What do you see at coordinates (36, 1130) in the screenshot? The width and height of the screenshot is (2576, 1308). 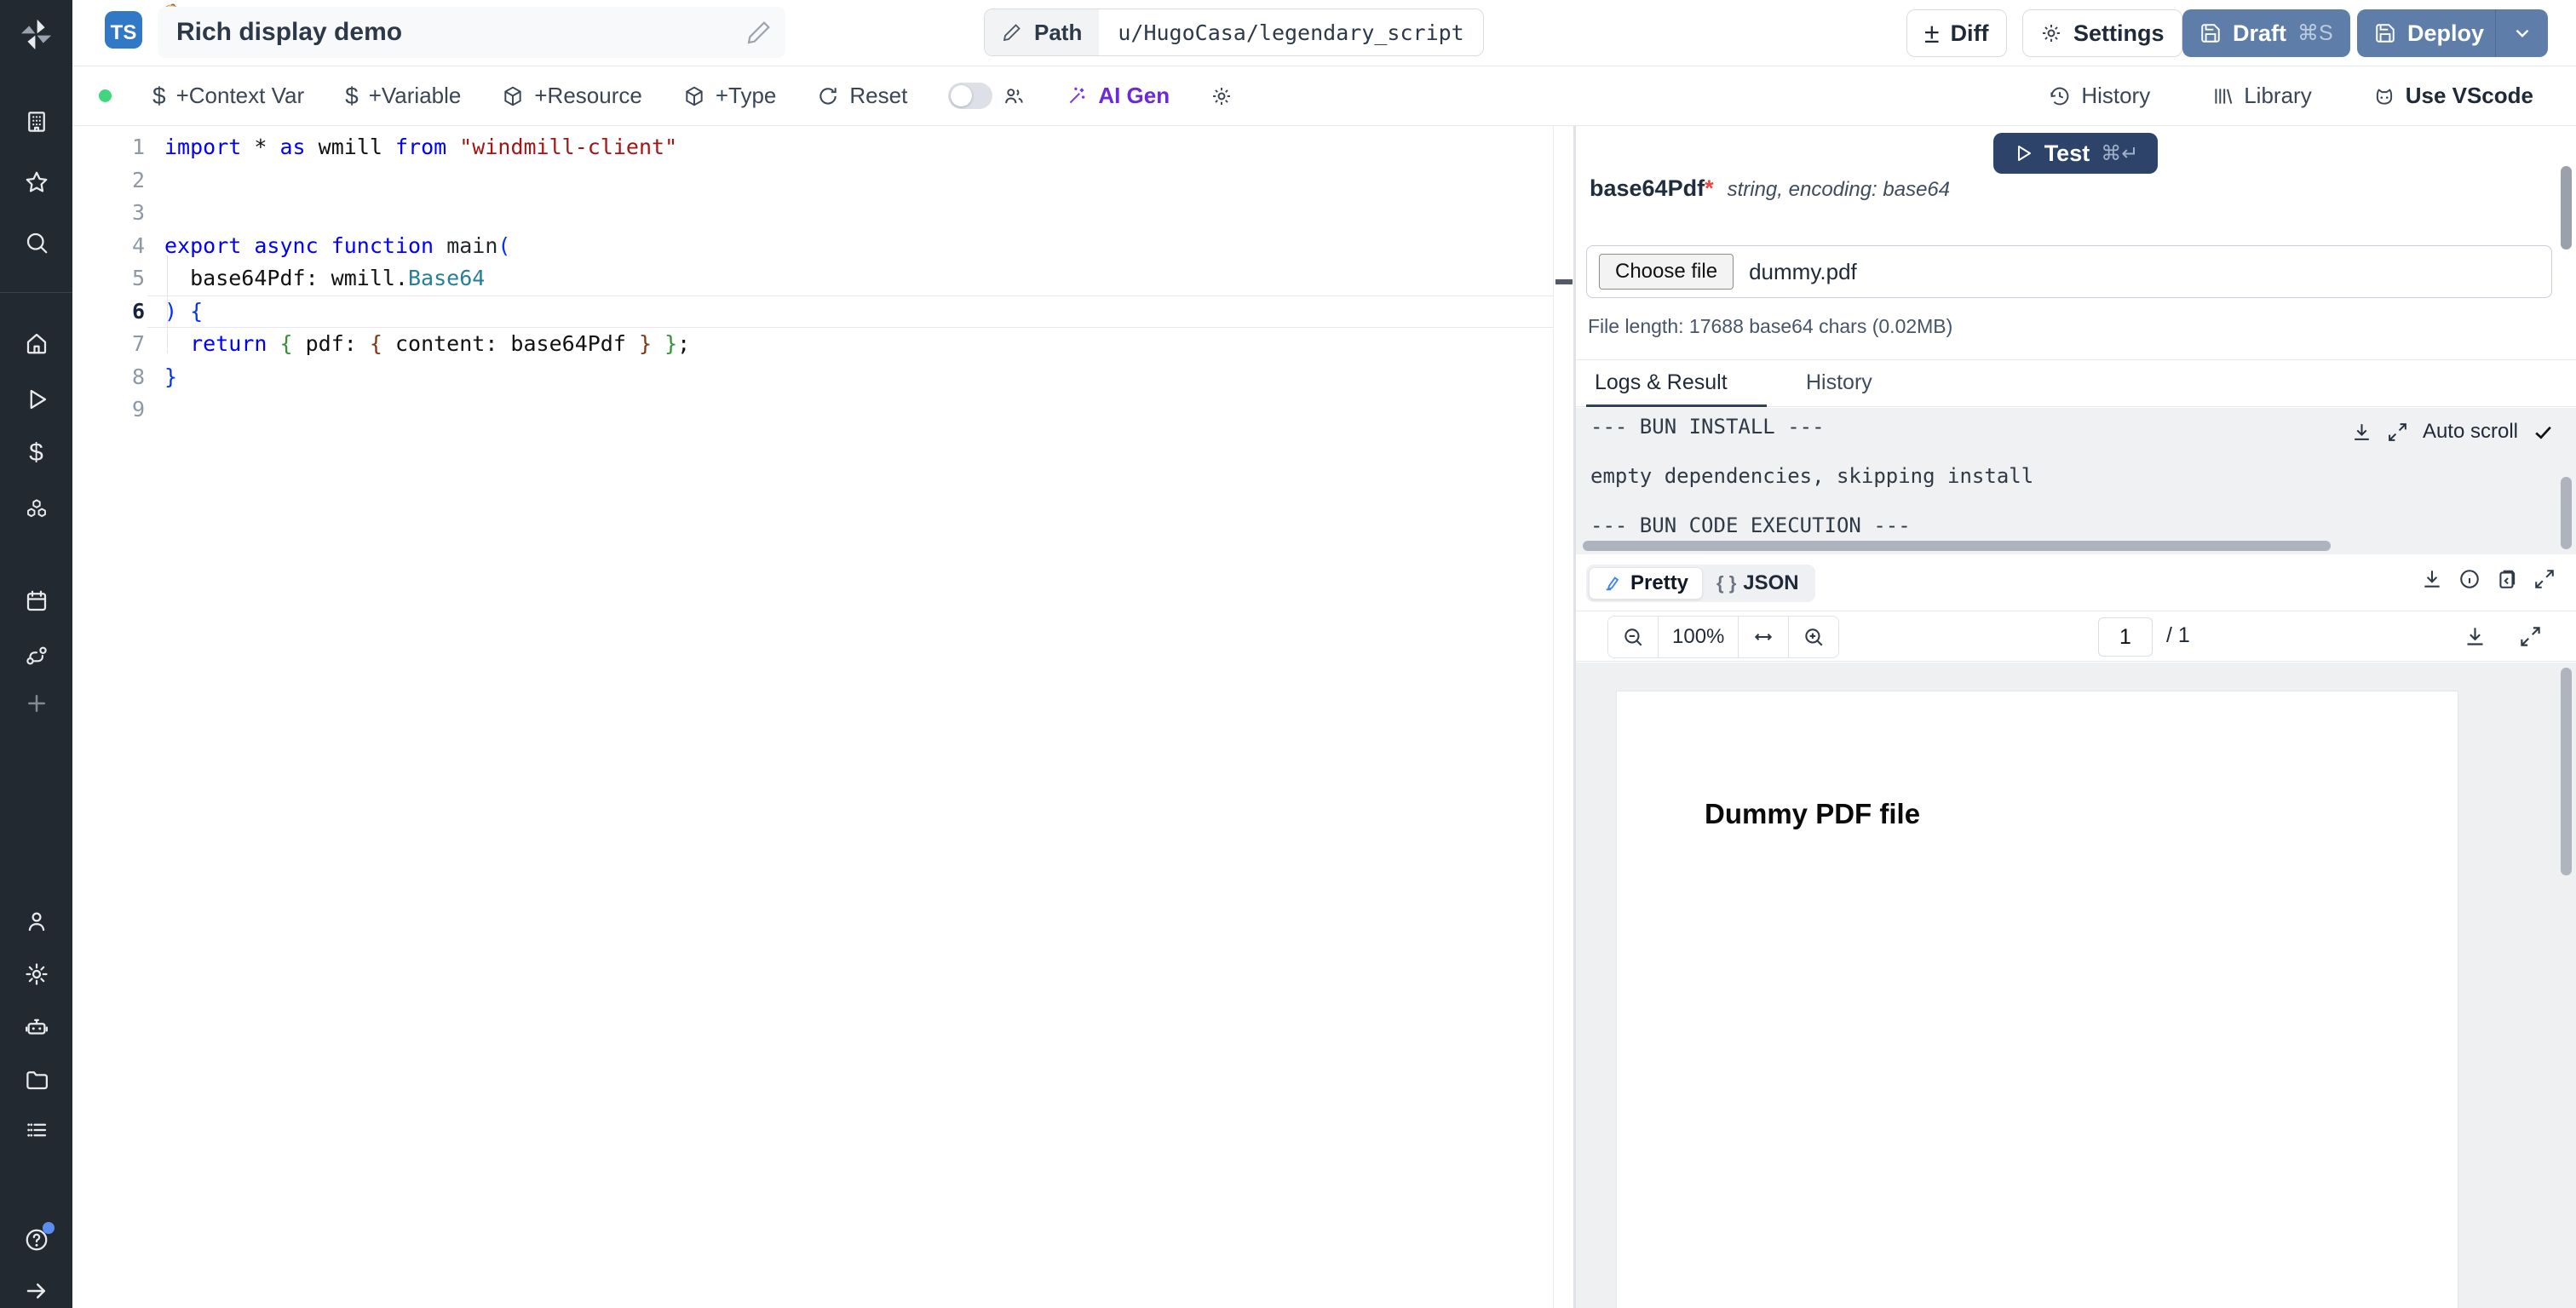 I see `list-icon` at bounding box center [36, 1130].